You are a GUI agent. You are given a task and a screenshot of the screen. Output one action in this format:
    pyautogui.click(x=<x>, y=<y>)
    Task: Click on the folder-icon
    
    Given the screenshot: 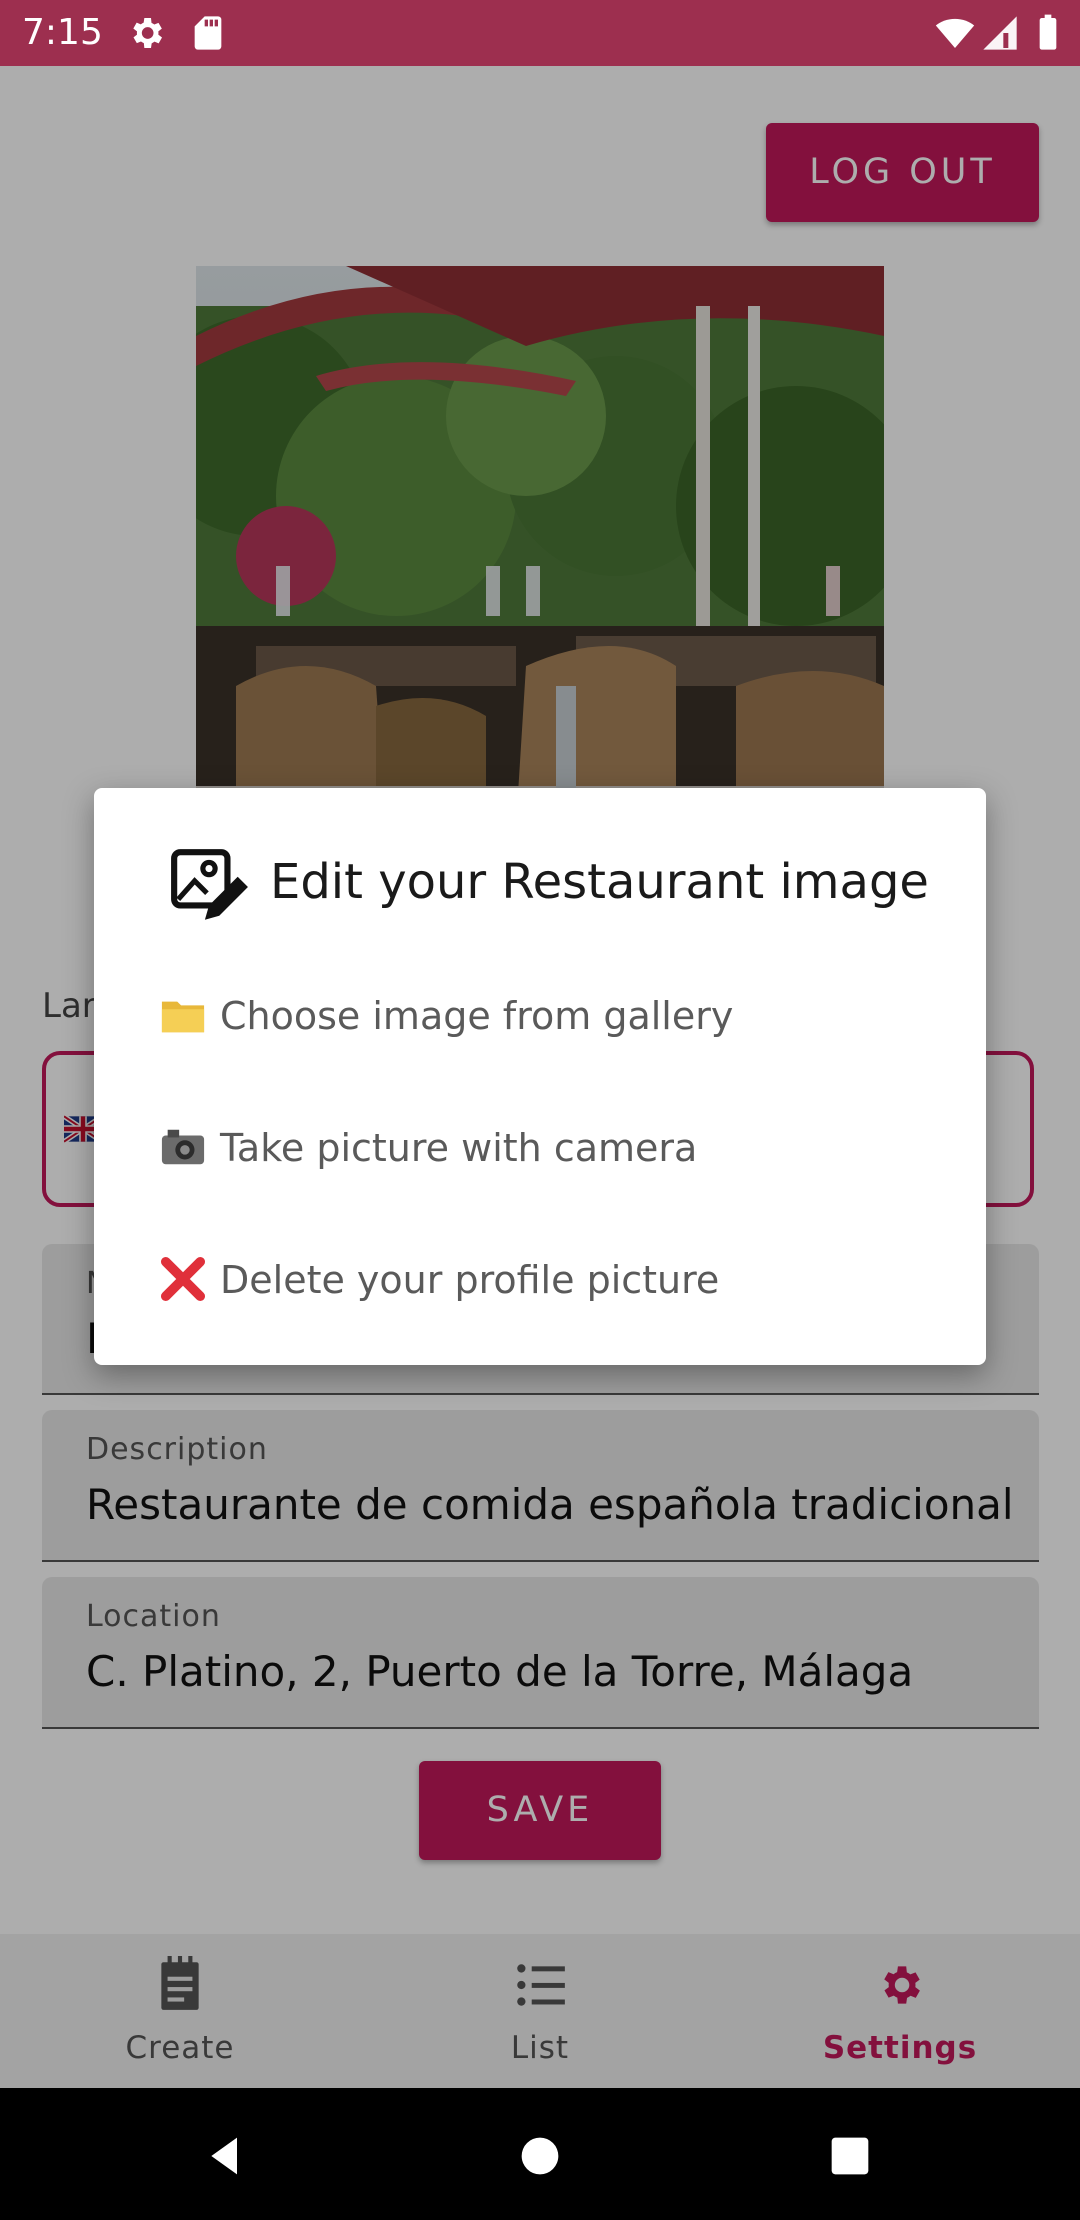 What is the action you would take?
    pyautogui.click(x=183, y=1016)
    